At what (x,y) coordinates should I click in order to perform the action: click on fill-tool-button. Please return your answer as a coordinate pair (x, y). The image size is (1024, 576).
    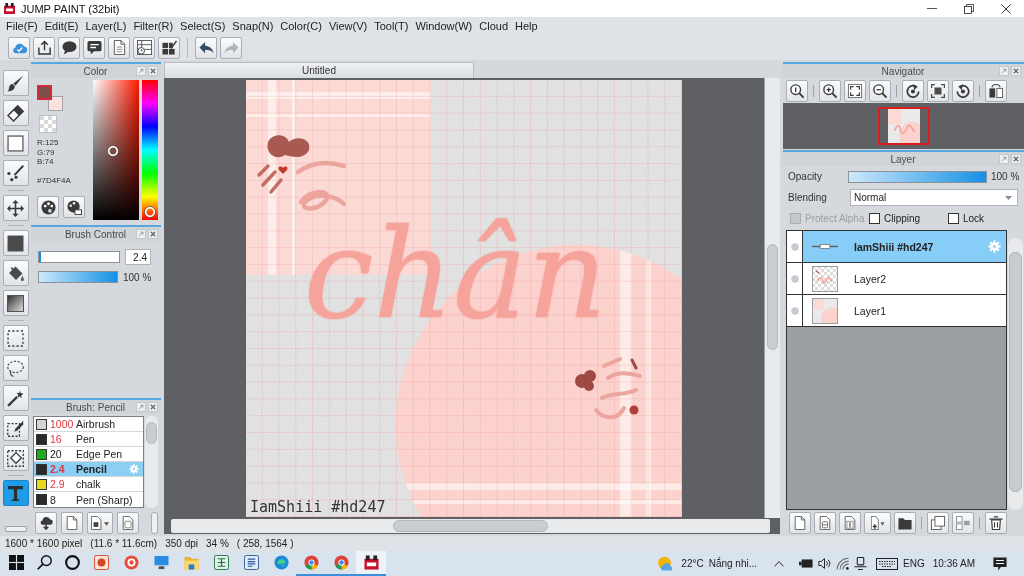
    Looking at the image, I should click on (15, 243).